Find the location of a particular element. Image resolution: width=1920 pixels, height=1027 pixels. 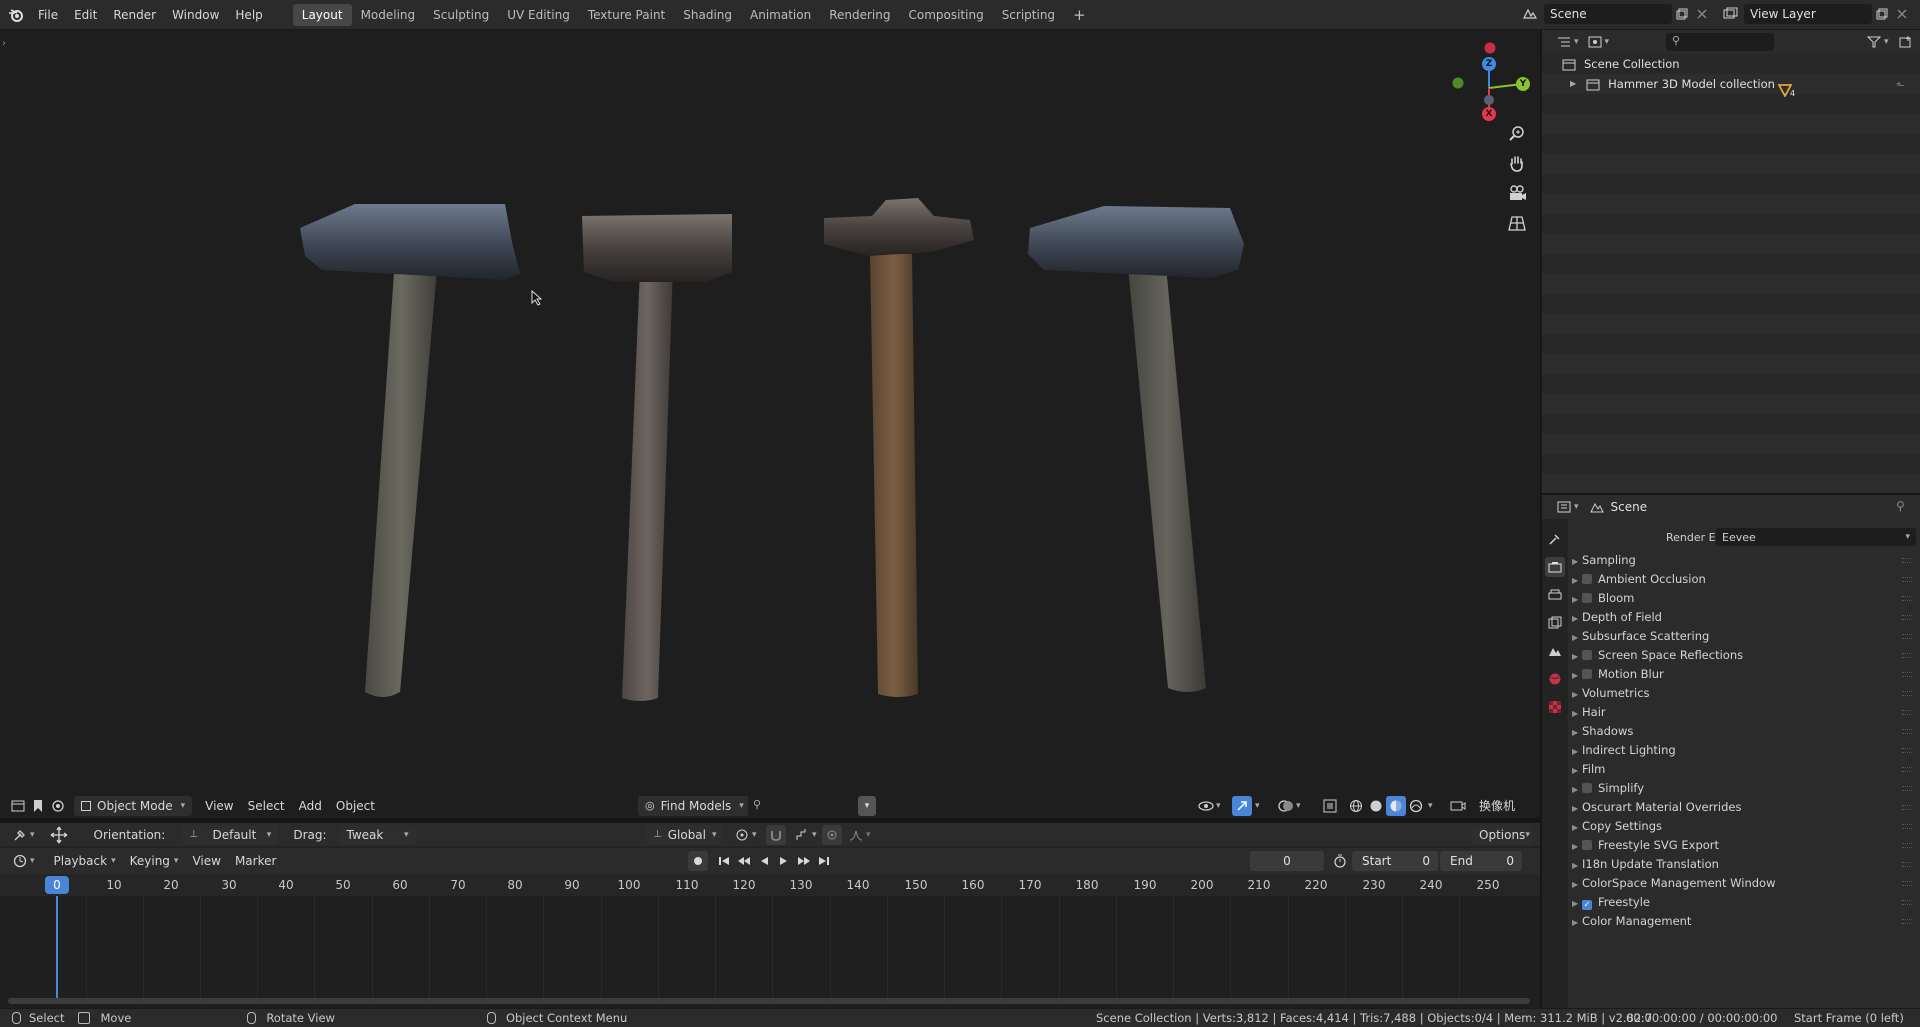

panel-volumetrics: ▶ Volumetrics is located at coordinates (1744, 693).